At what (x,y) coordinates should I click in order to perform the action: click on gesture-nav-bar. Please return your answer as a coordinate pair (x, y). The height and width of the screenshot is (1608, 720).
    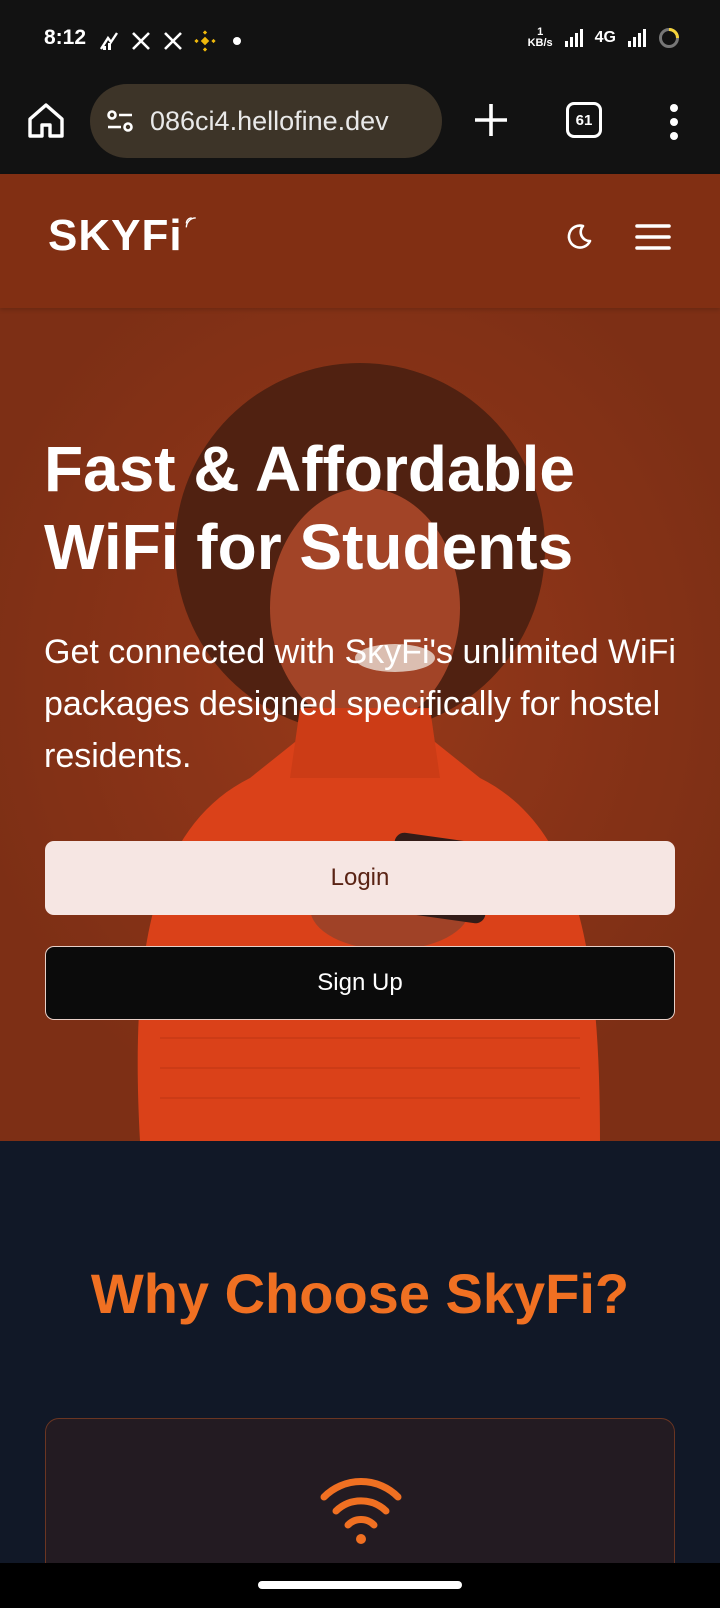
    Looking at the image, I should click on (360, 1585).